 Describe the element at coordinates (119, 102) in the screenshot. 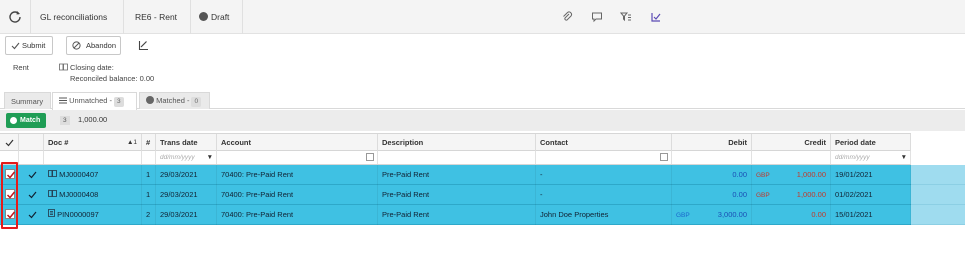

I see `unmatched-count-badge: 3` at that location.